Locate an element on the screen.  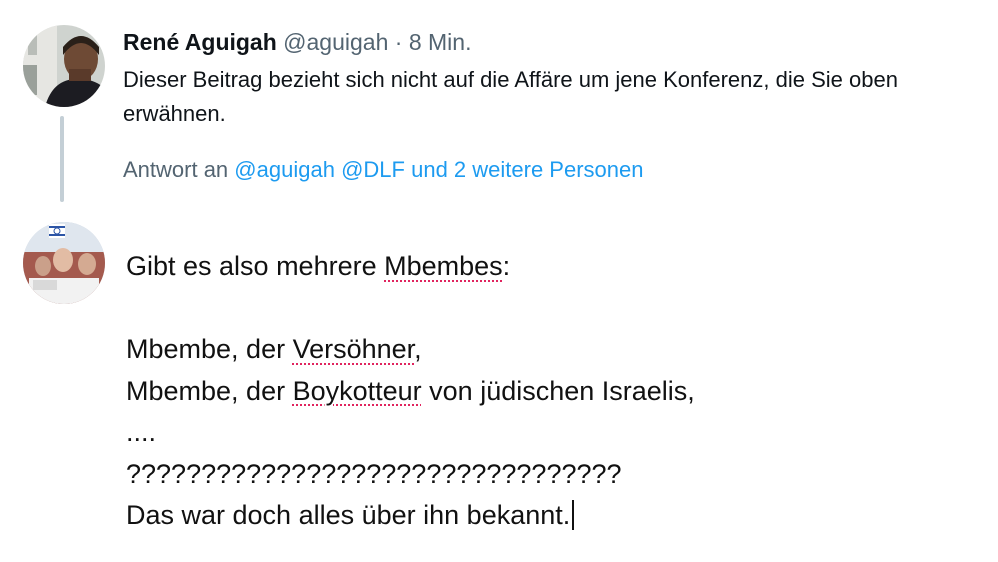
thread-connector-line is located at coordinates (62, 159).